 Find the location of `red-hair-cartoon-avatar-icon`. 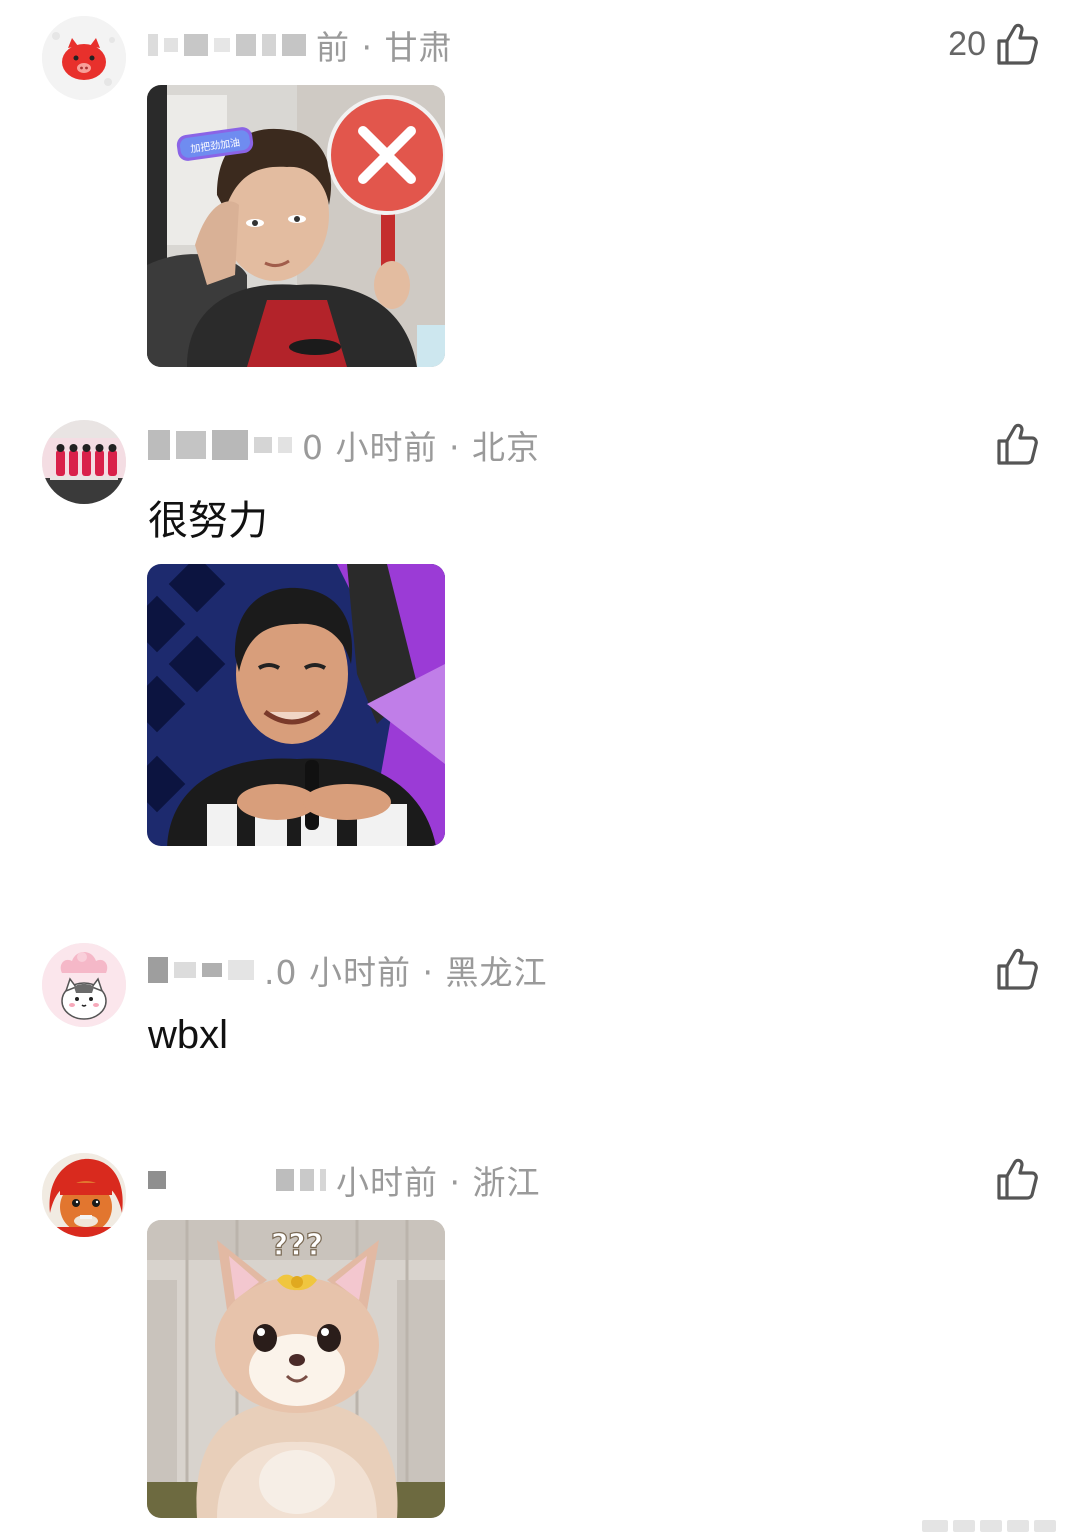

red-hair-cartoon-avatar-icon is located at coordinates (84, 1195).